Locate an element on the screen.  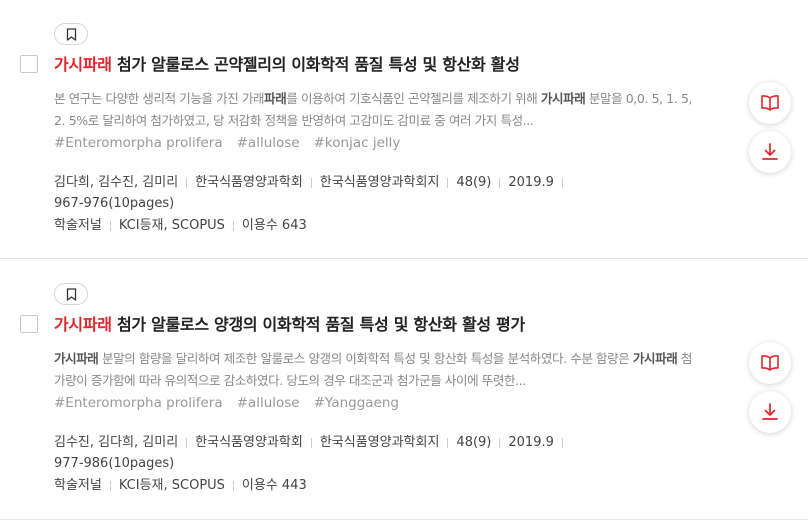
title-text: 첨가 알룰로스 양갱의 이화학적 품질 특성 및 항산화 활성 평가 is located at coordinates (318, 324).